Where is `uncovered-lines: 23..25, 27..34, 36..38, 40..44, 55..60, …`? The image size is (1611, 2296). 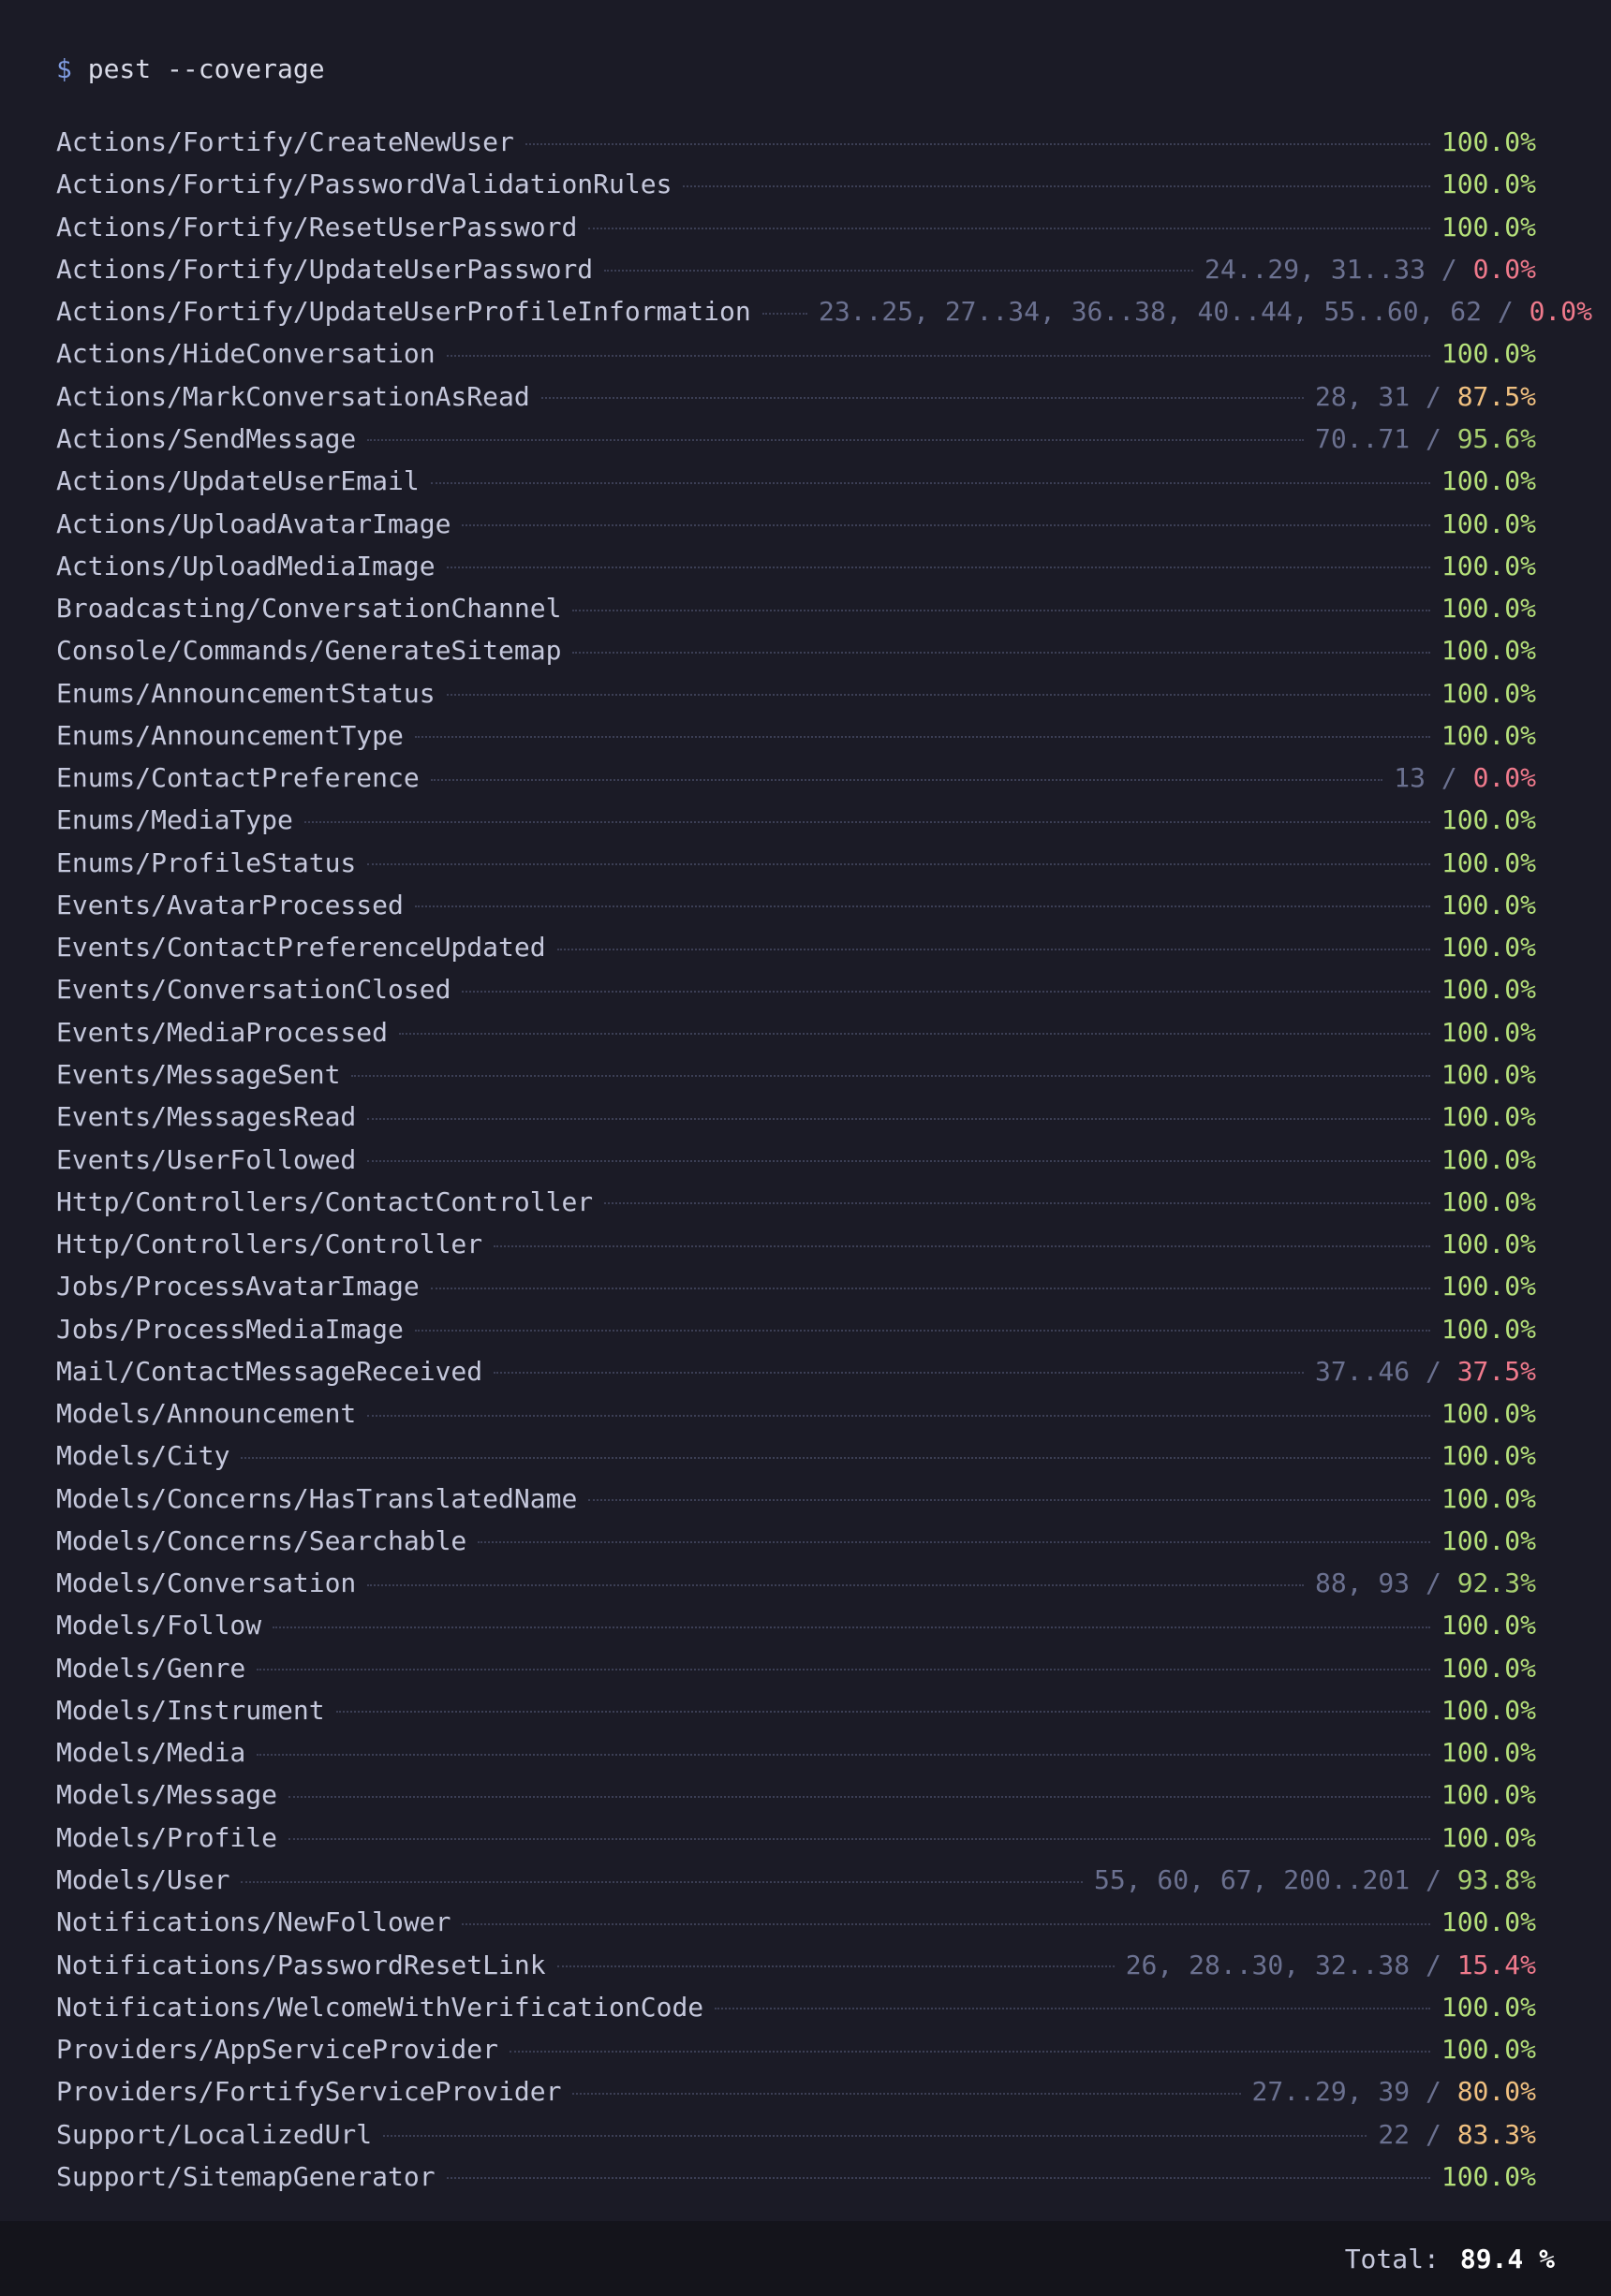
uncovered-lines: 23..25, 27..34, 36..38, 40..44, 55..60, … is located at coordinates (1150, 312).